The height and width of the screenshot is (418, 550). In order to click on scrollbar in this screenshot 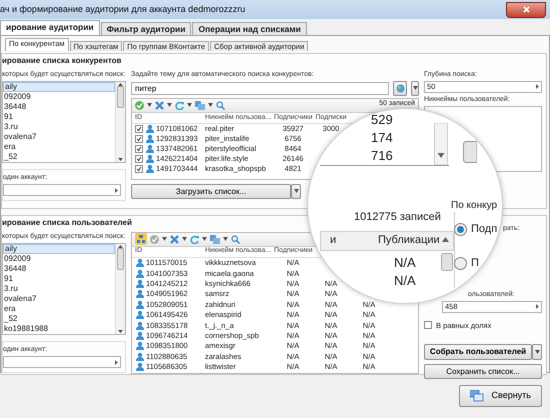, I will do `click(441, 144)`.